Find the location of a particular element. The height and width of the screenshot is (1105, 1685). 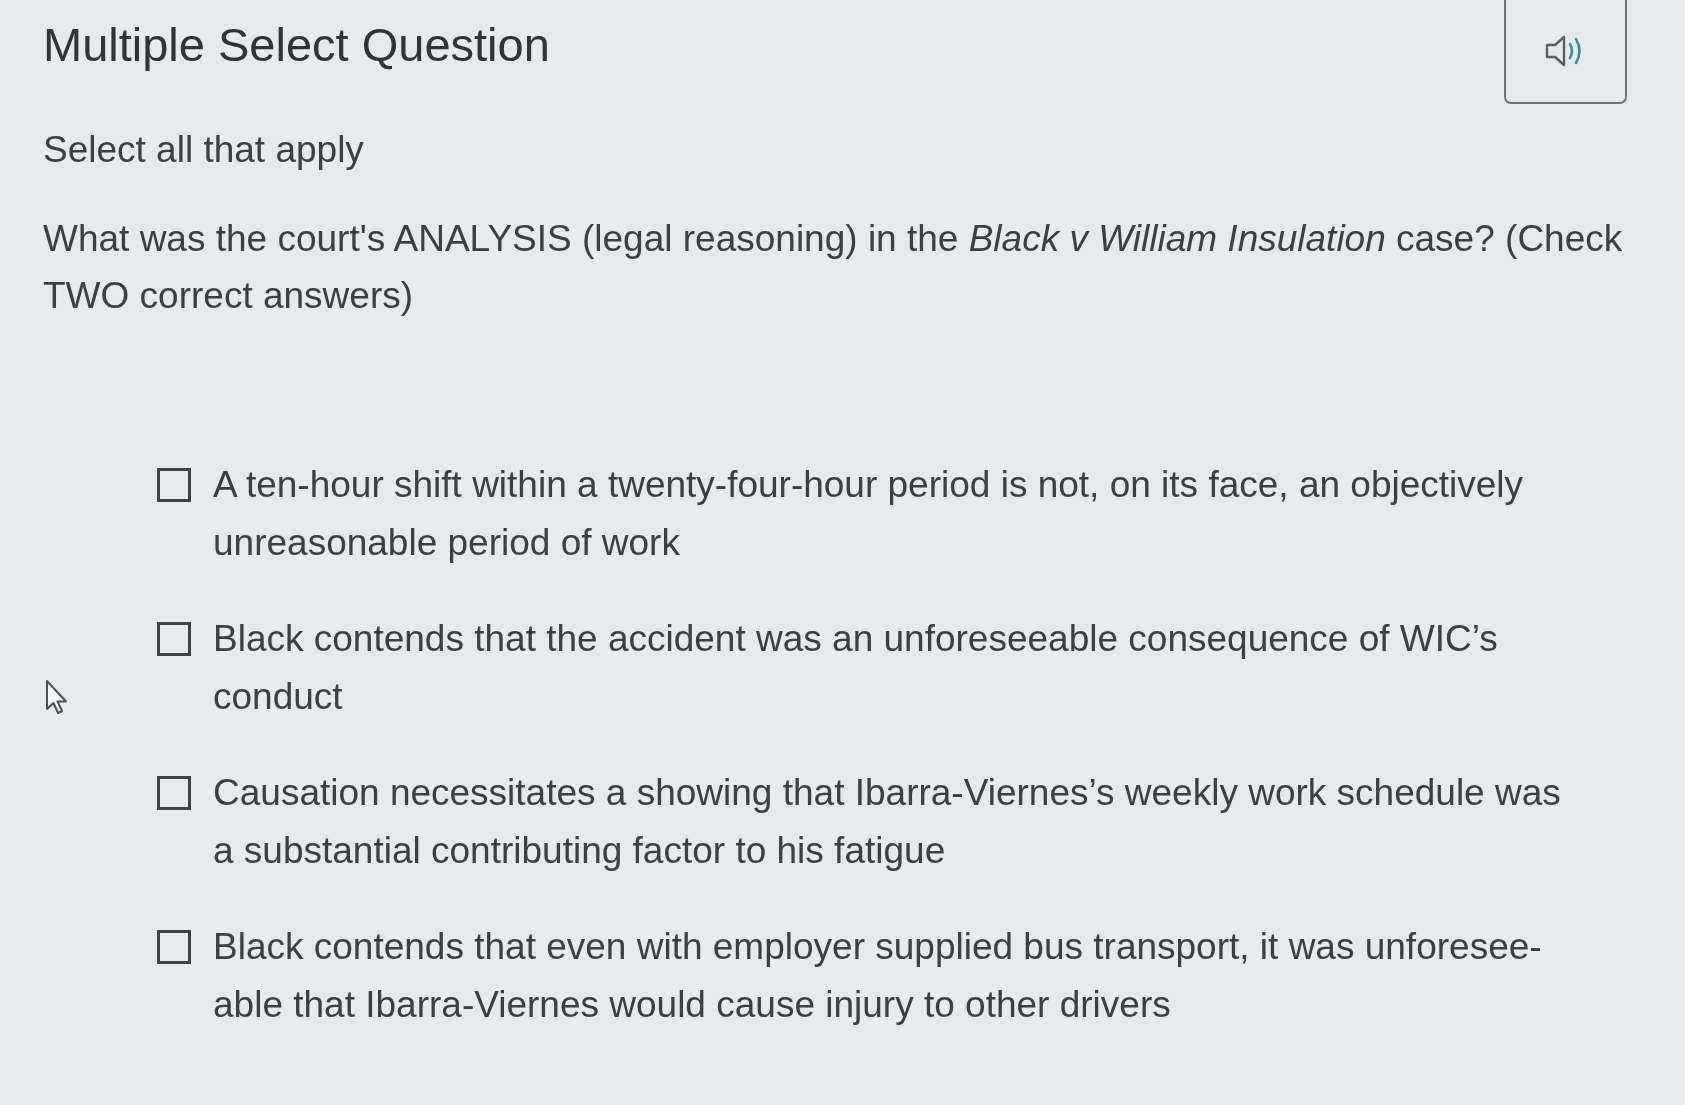

answer-option-text: Black contends that even with employer supplied bus transport, it was unforesee-able that Ibarra-Viernes would cause injury to other drivers is located at coordinates (897, 976).